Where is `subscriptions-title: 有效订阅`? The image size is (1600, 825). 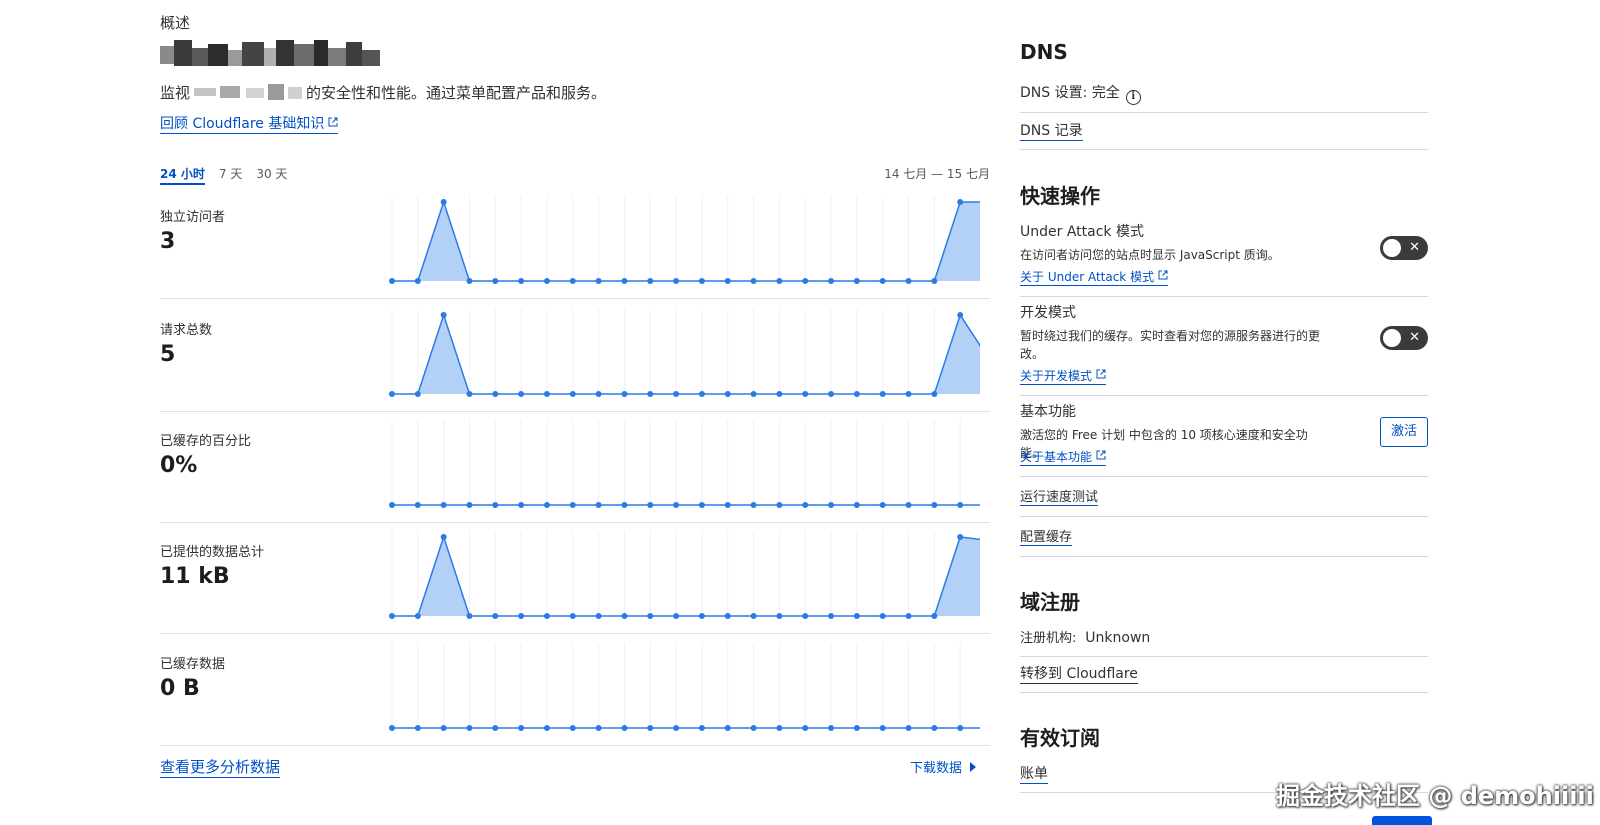 subscriptions-title: 有效订阅 is located at coordinates (1060, 738).